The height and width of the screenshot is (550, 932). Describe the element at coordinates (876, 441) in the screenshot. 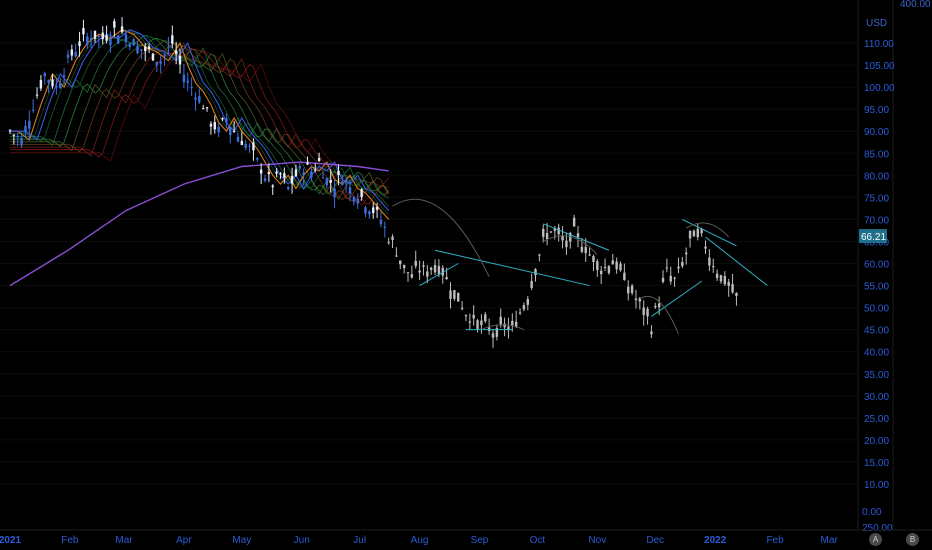

I see `y-tick-label: 20.00` at that location.